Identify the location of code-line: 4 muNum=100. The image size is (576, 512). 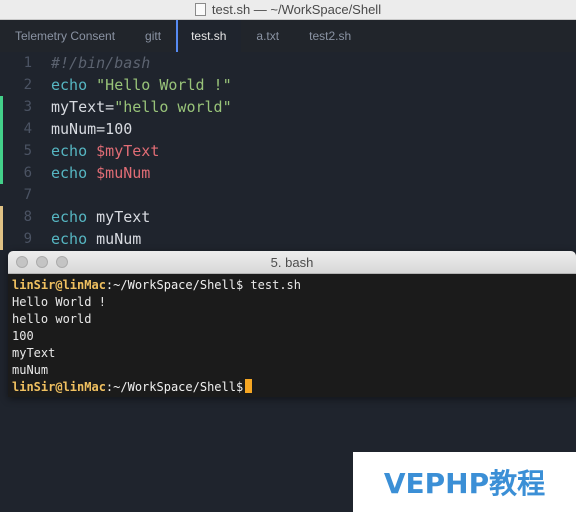
(288, 129).